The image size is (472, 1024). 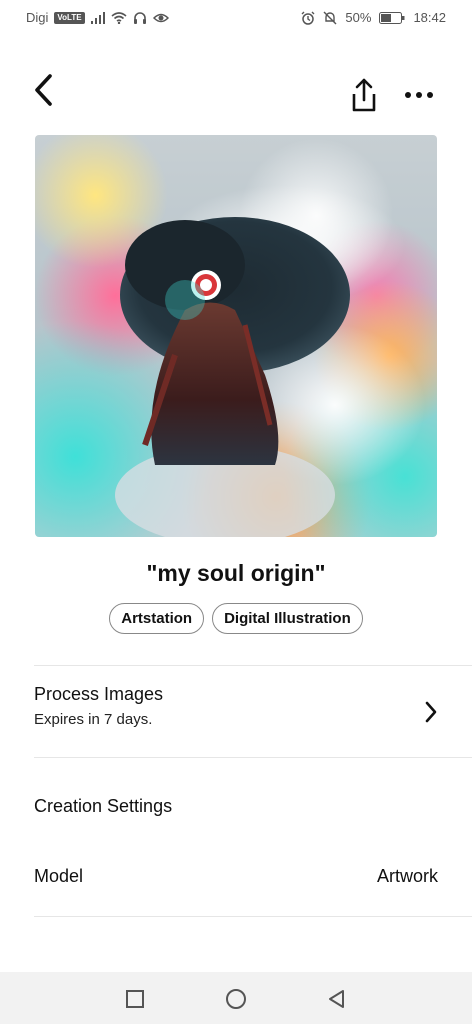 I want to click on tag-artstation: Artstation, so click(x=157, y=618).